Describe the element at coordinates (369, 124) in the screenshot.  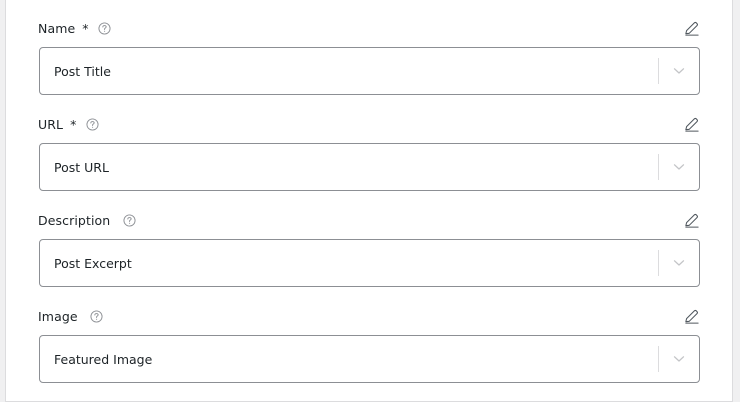
I see `field-label-row: URL *` at that location.